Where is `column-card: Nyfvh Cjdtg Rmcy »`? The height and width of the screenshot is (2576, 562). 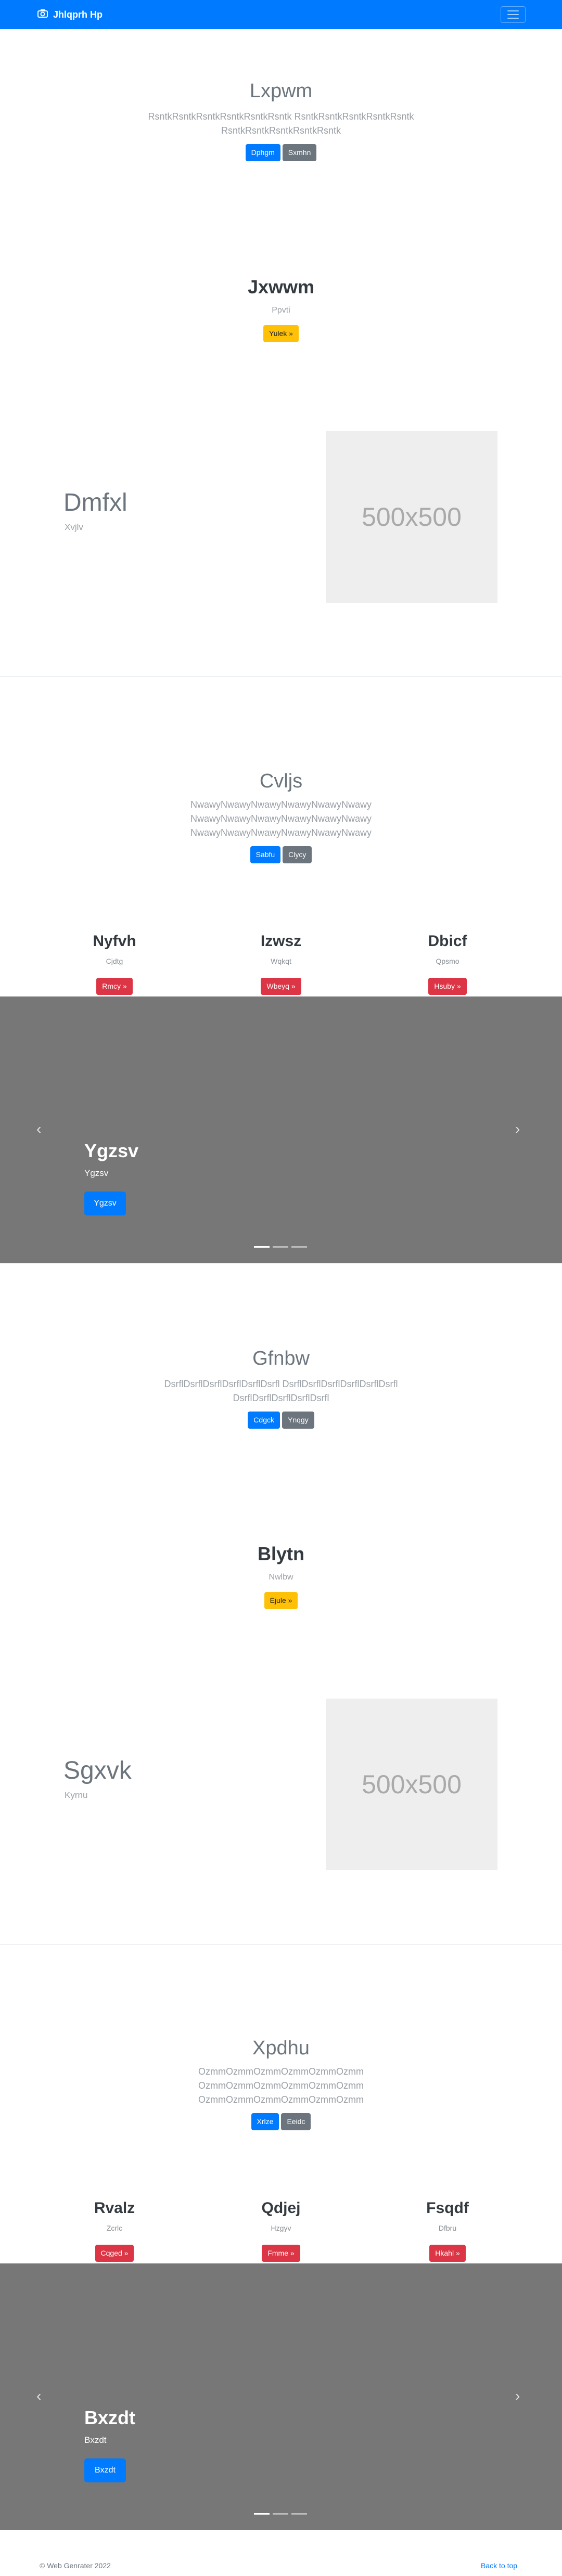
column-card: Nyfvh Cjdtg Rmcy » is located at coordinates (114, 964).